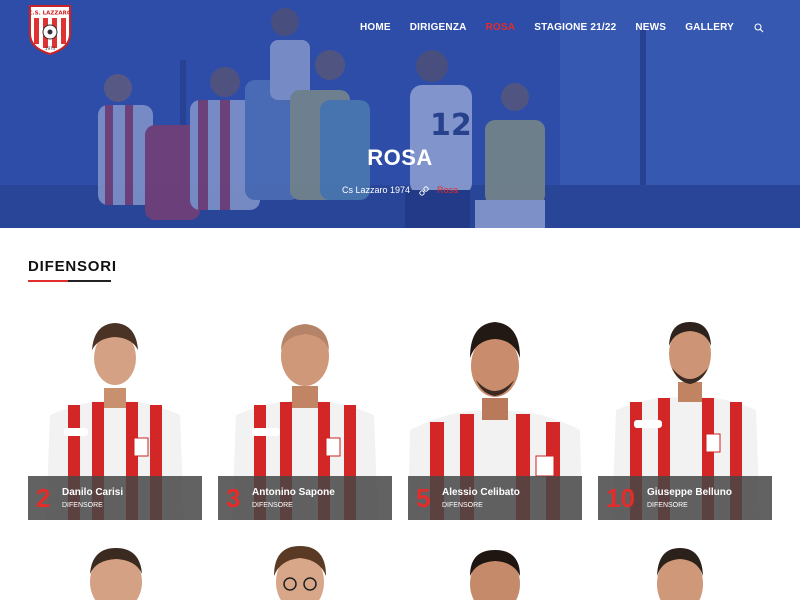 Image resolution: width=800 pixels, height=600 pixels. What do you see at coordinates (650, 27) in the screenshot?
I see `nav-news: NEWS` at bounding box center [650, 27].